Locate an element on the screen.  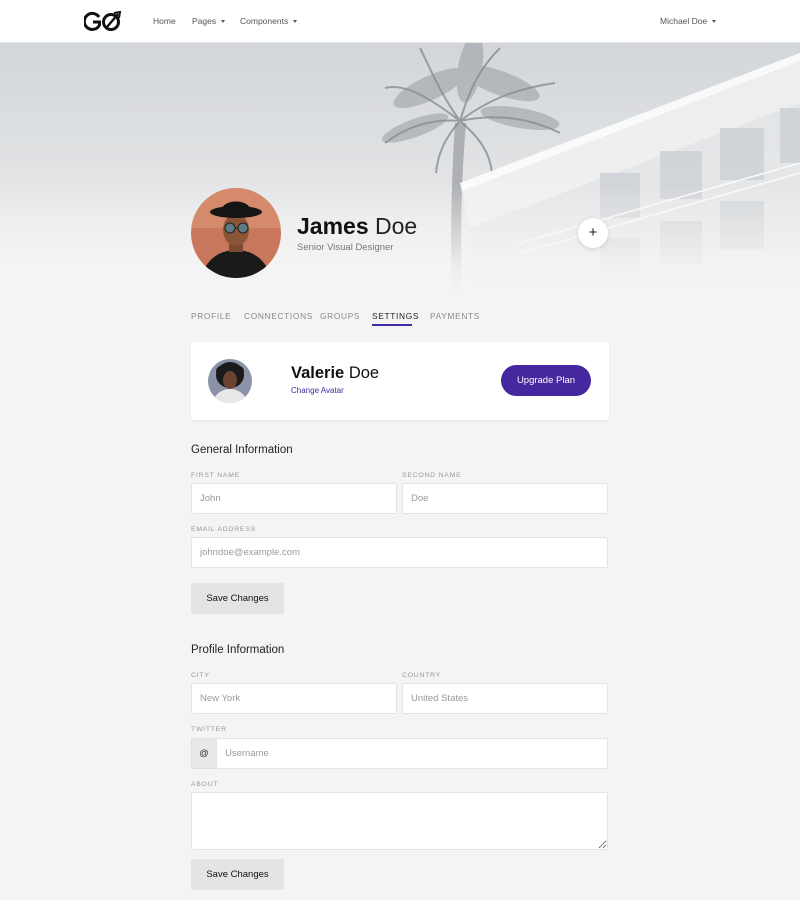
account-last-name: Doe is located at coordinates (364, 373).